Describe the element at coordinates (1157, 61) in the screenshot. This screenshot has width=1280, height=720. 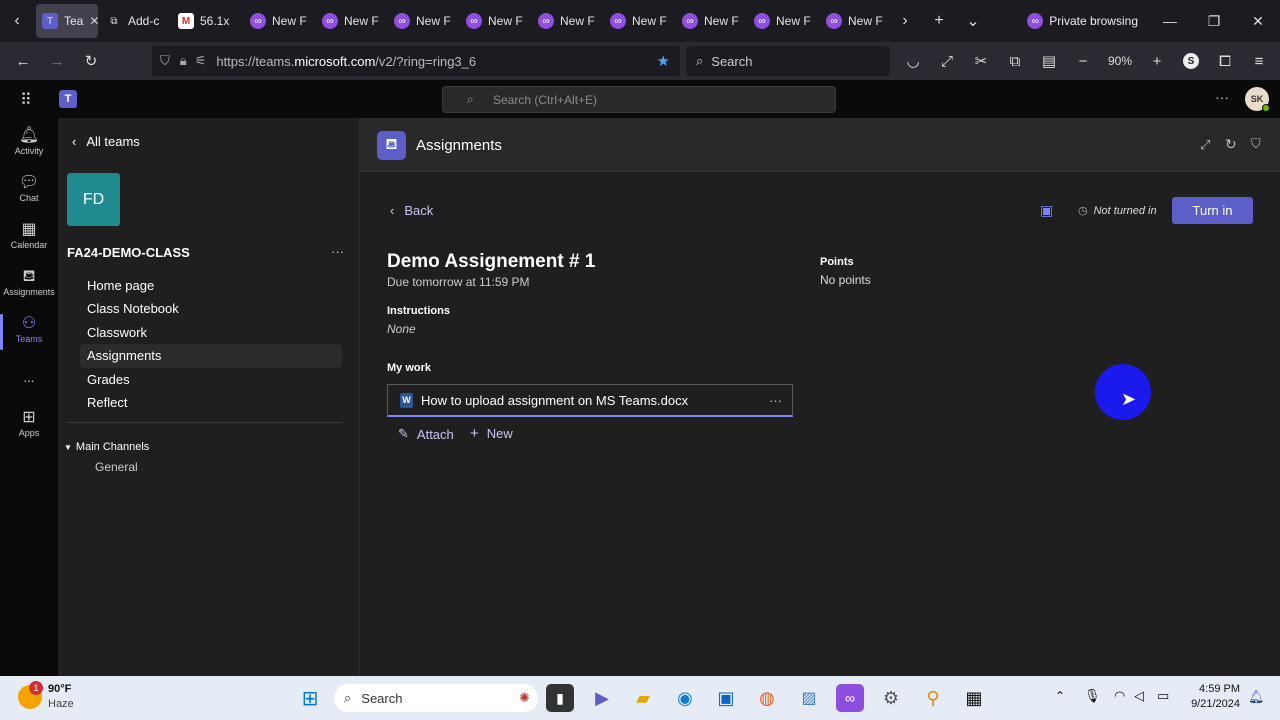
I see `zoom-in-icon: +` at that location.